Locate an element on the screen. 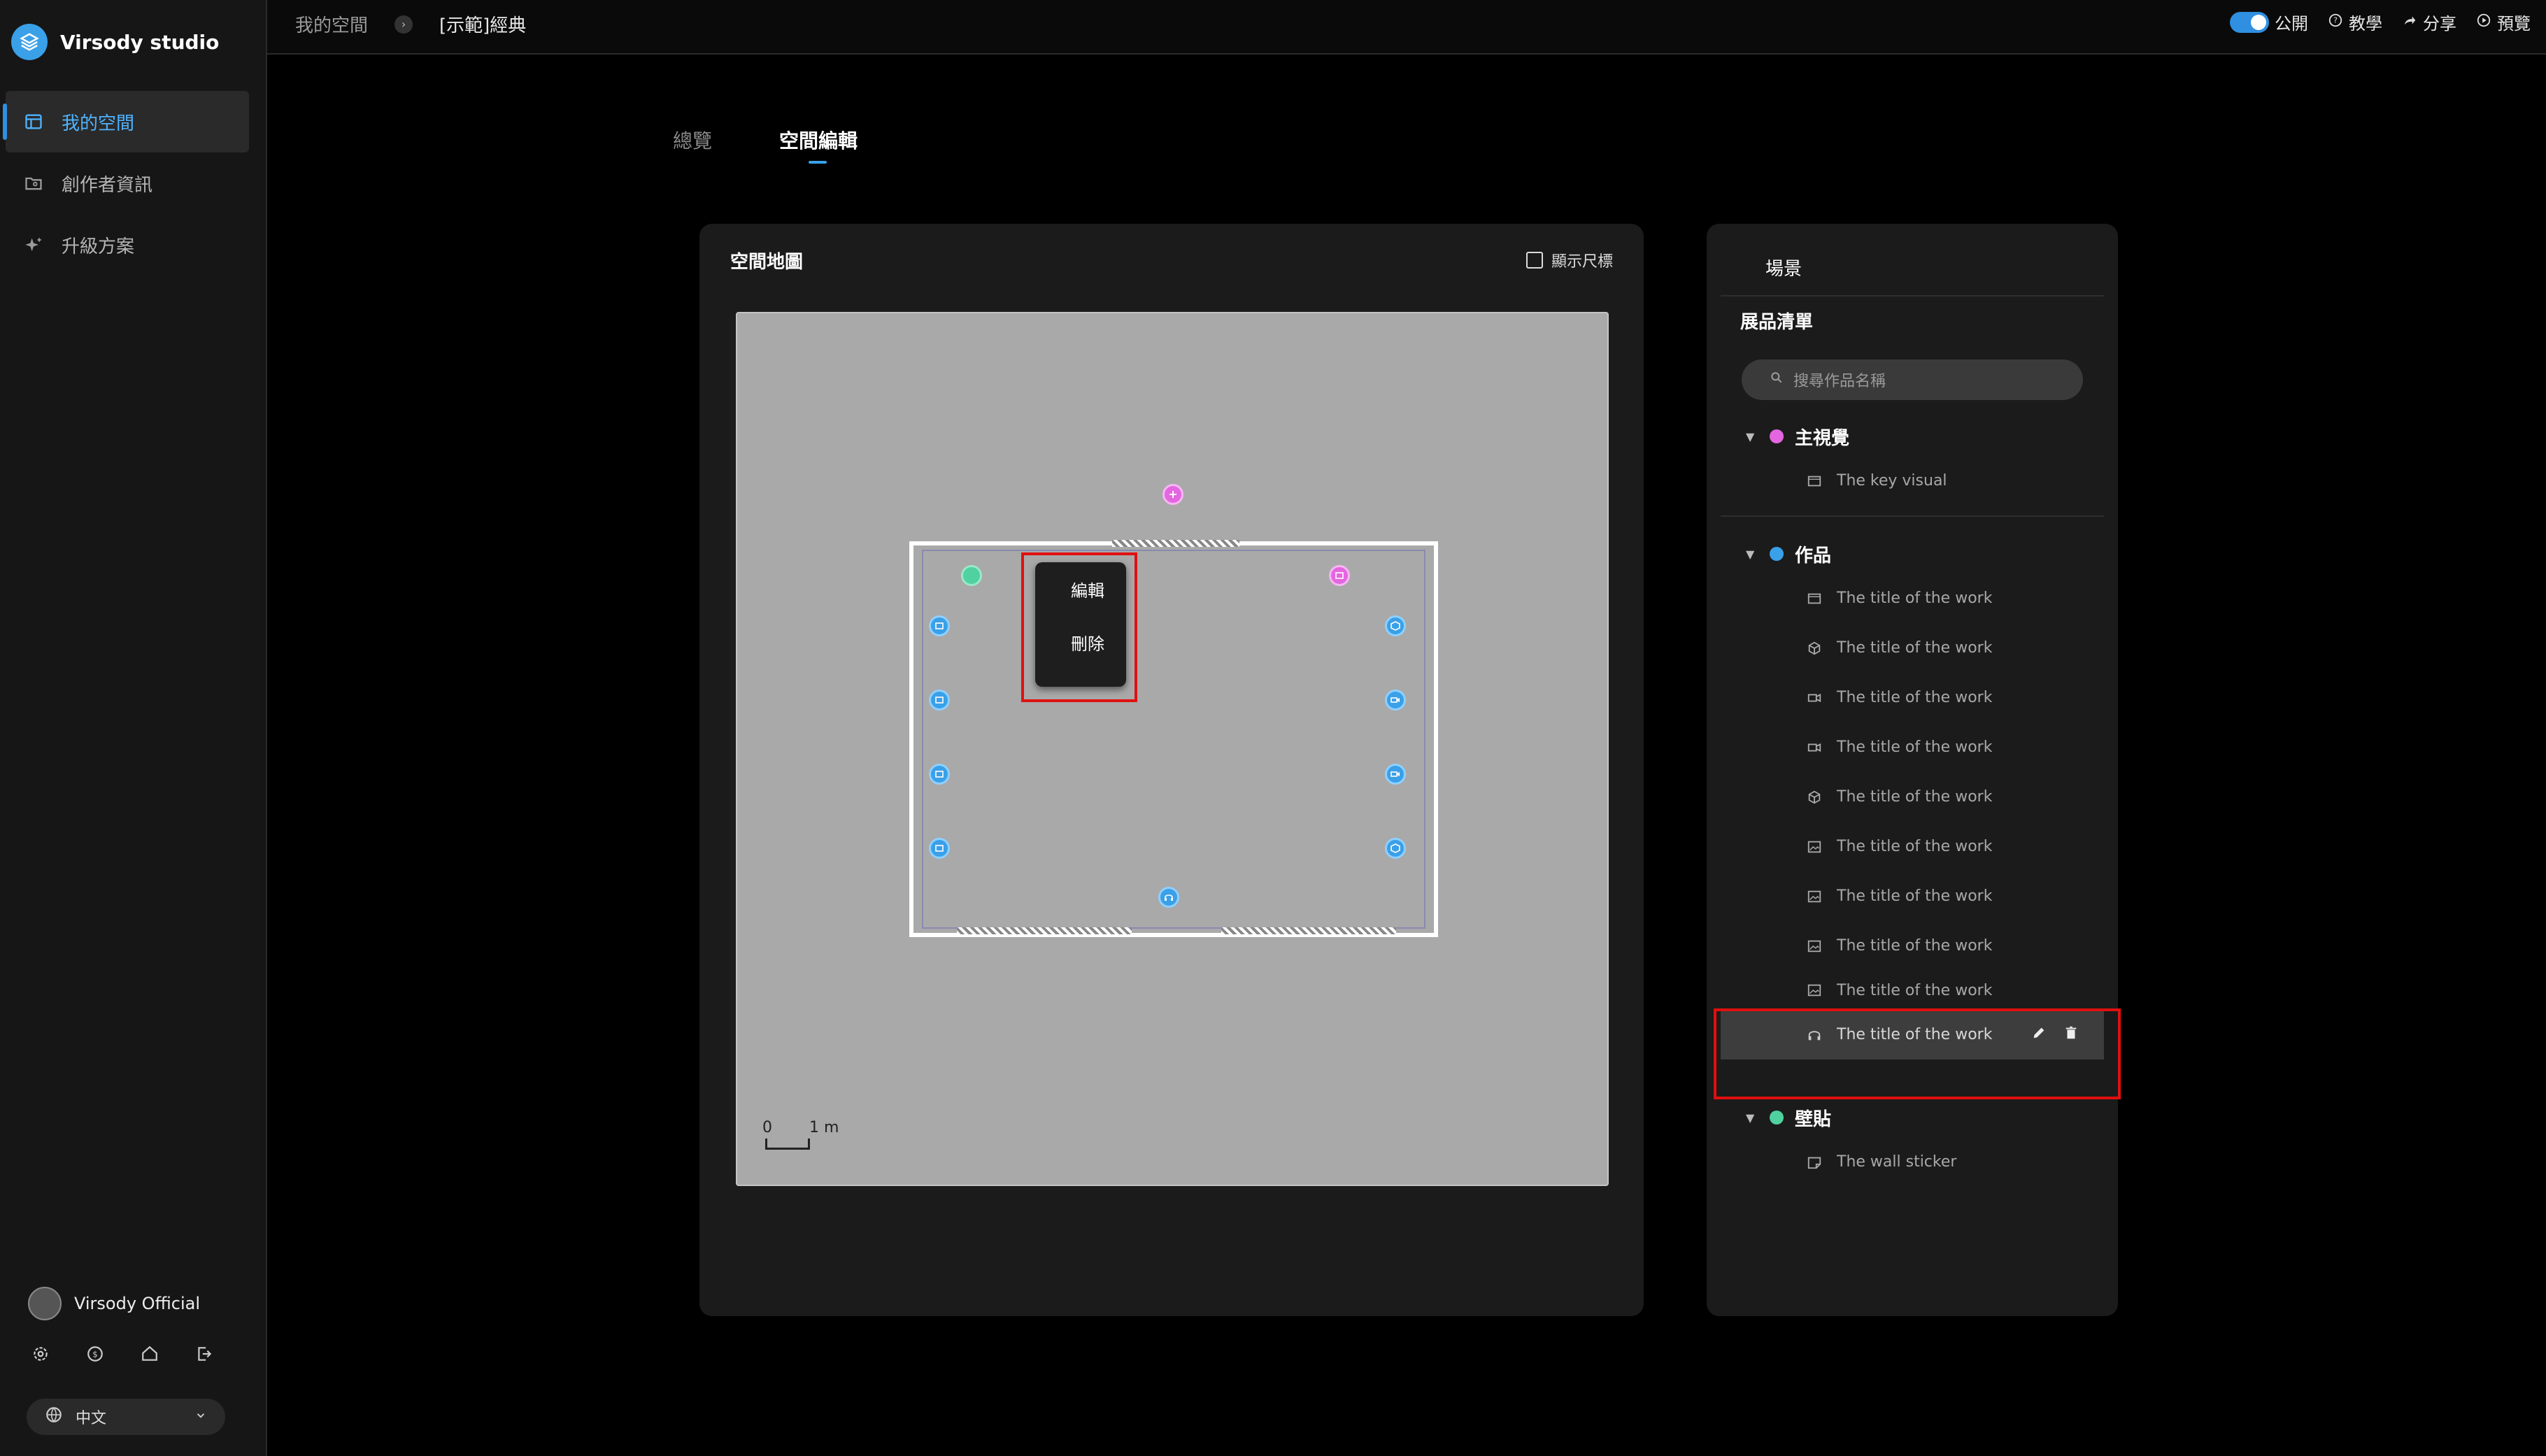 Image resolution: width=2546 pixels, height=1456 pixels. cube-icon is located at coordinates (1814, 797).